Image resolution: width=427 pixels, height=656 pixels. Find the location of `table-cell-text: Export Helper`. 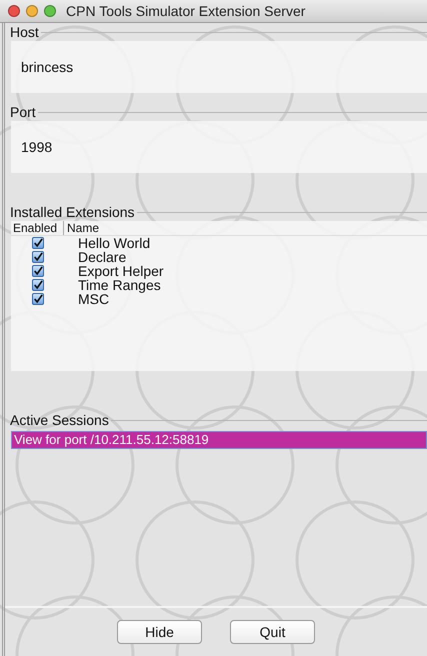

table-cell-text: Export Helper is located at coordinates (120, 271).